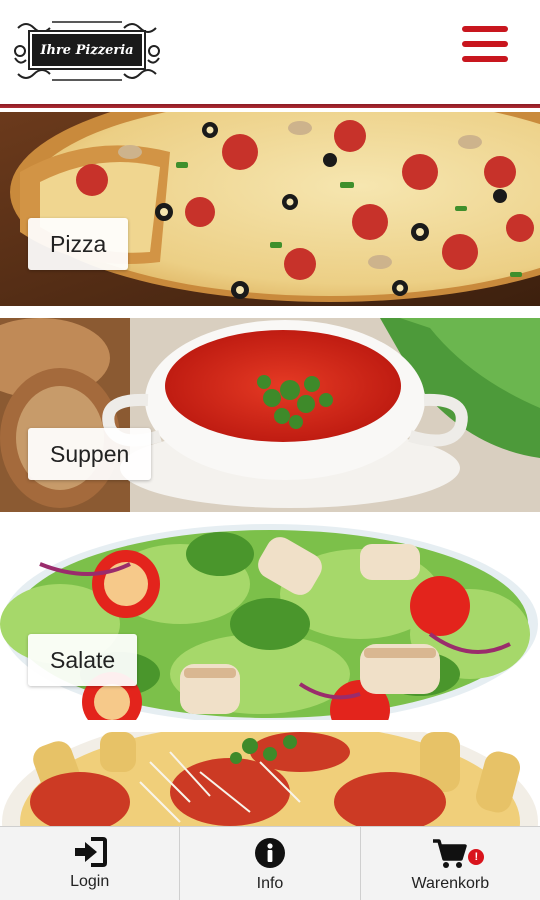  Describe the element at coordinates (450, 883) in the screenshot. I see `nav-warenkorb-label: Warenkorb` at that location.